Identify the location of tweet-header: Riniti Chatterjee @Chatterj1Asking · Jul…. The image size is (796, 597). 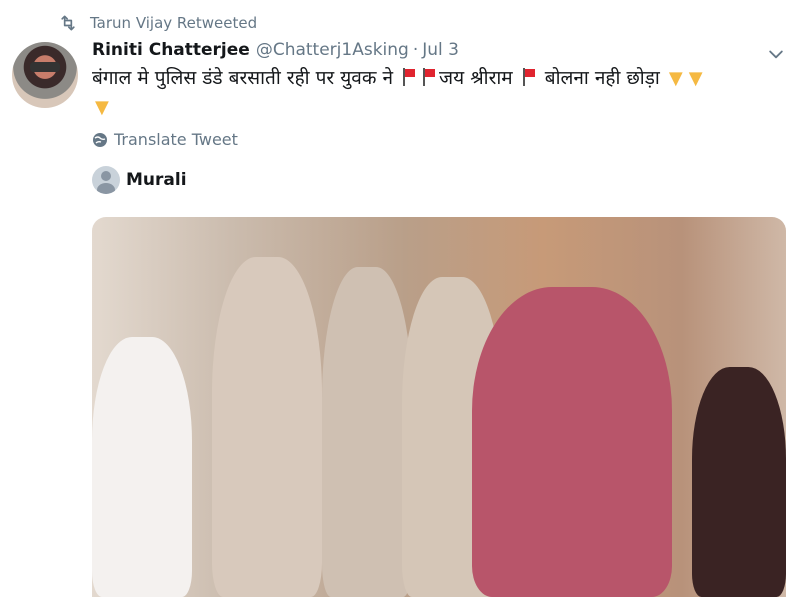
(275, 50).